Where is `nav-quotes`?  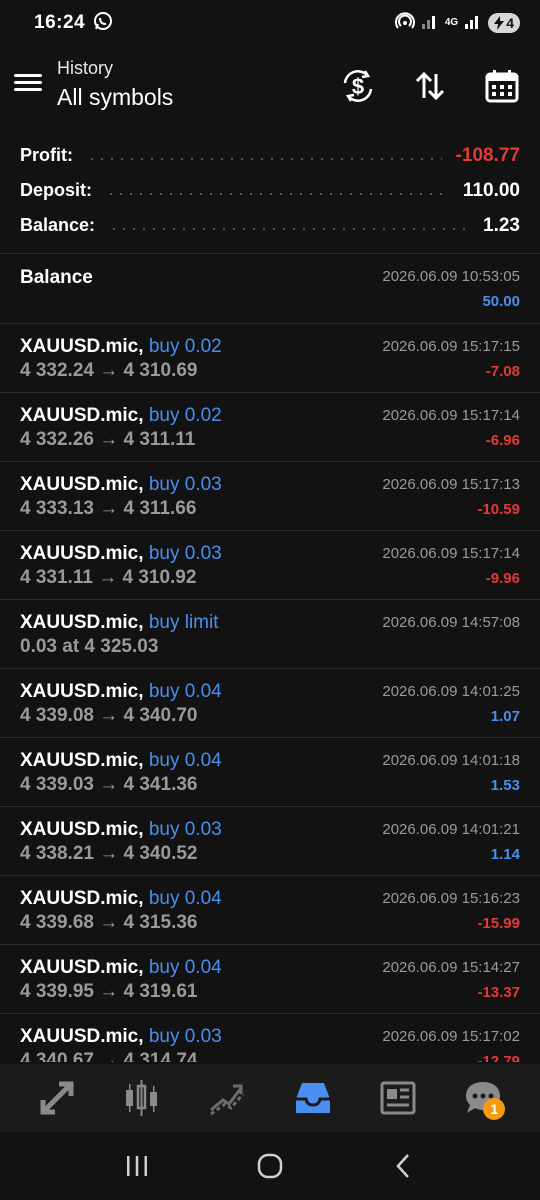
nav-quotes is located at coordinates (57, 1098).